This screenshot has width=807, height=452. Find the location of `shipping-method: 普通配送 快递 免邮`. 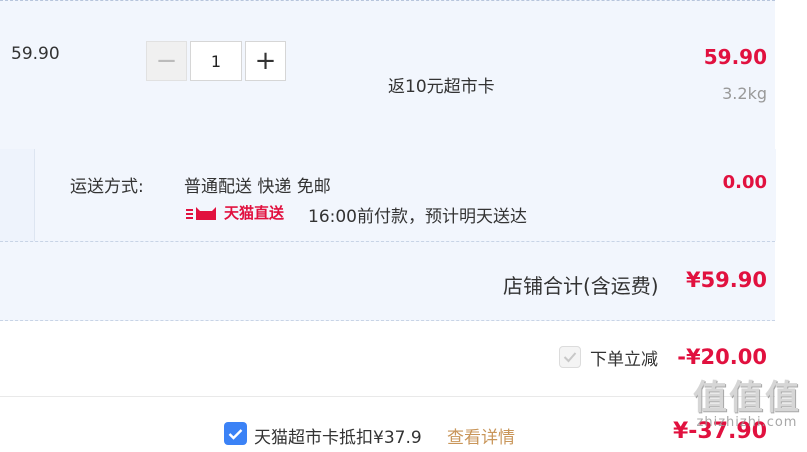

shipping-method: 普通配送 快递 免邮 is located at coordinates (257, 184).